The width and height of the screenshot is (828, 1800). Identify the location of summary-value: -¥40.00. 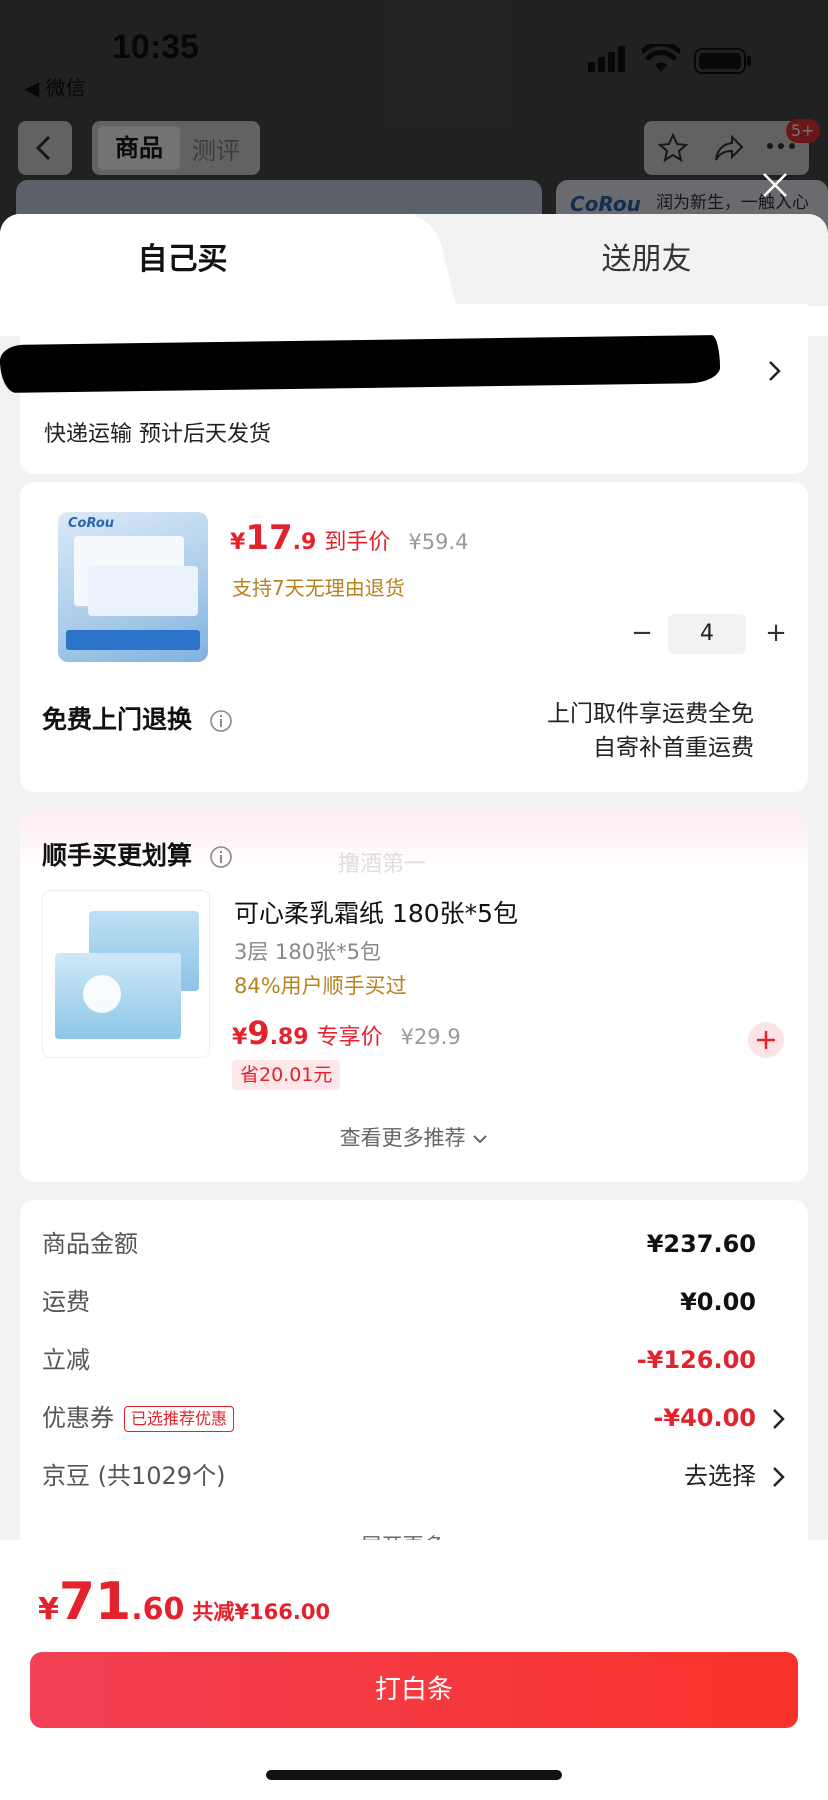
(704, 1418).